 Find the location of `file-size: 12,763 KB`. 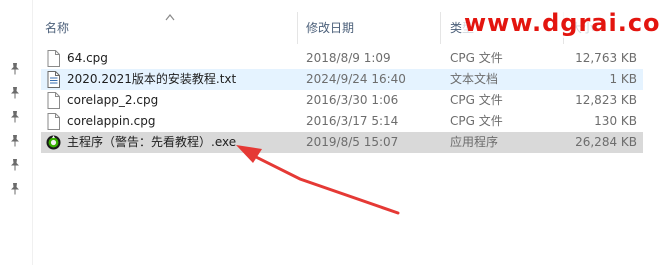

file-size: 12,763 KB is located at coordinates (606, 58).